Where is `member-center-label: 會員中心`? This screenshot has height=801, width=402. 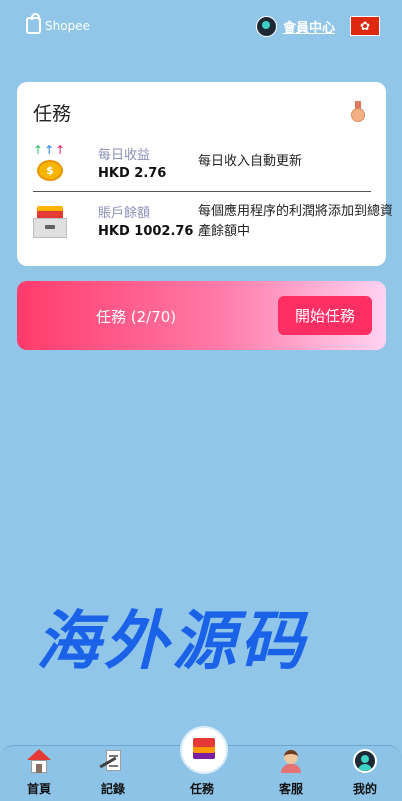
member-center-label: 會員中心 is located at coordinates (309, 28).